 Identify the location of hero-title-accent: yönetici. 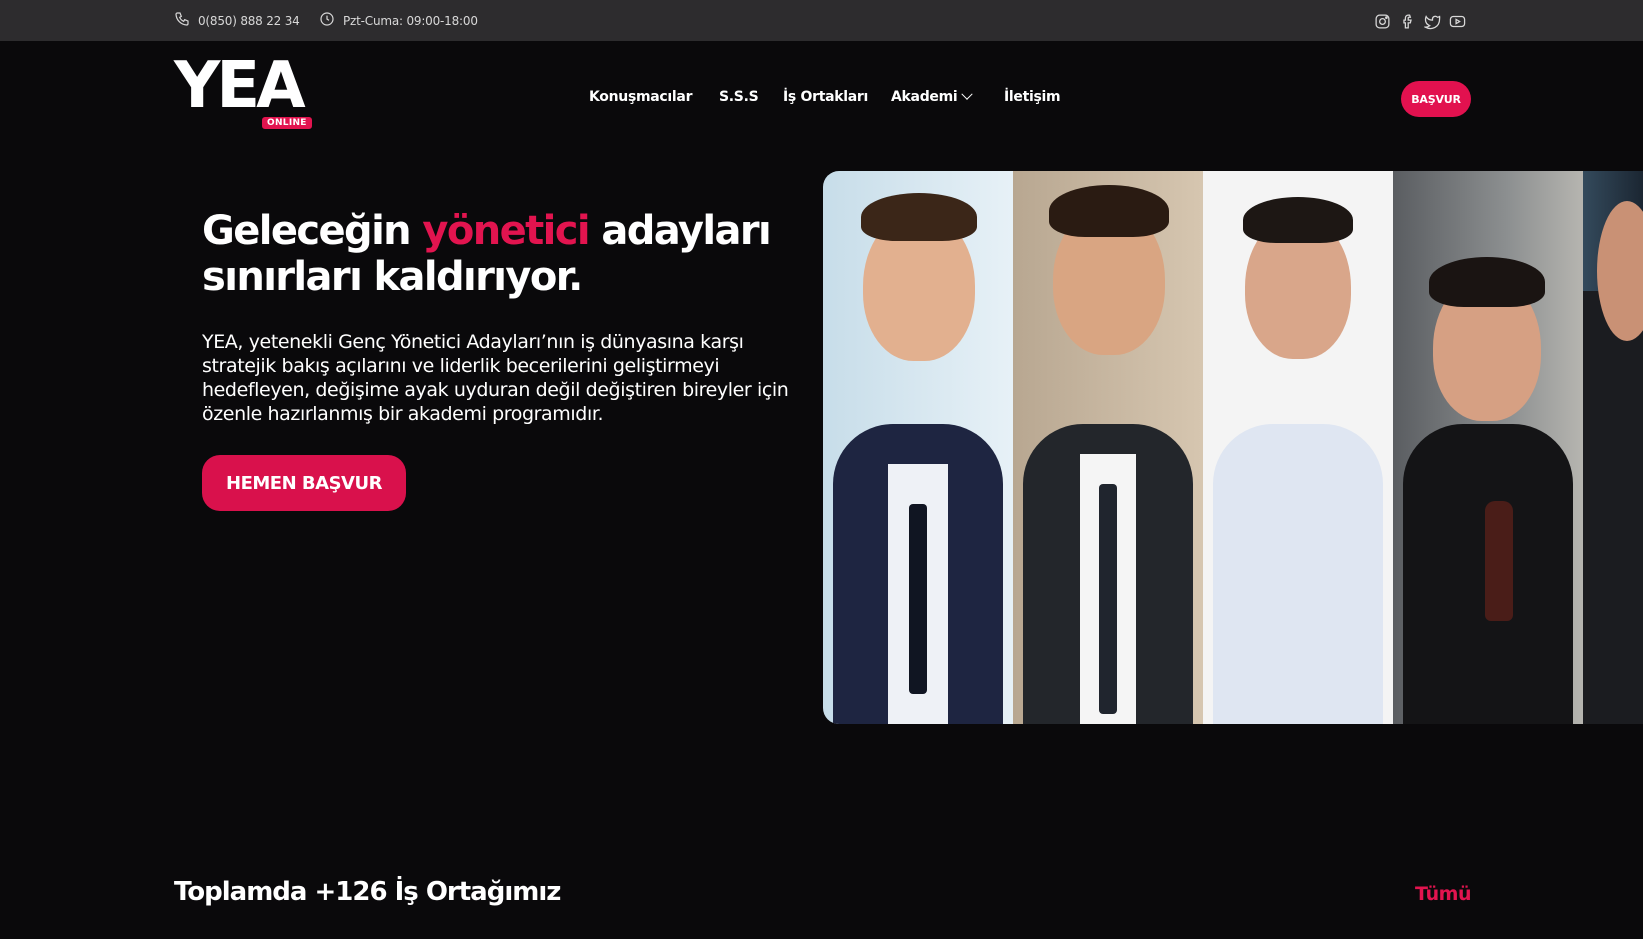
(506, 231).